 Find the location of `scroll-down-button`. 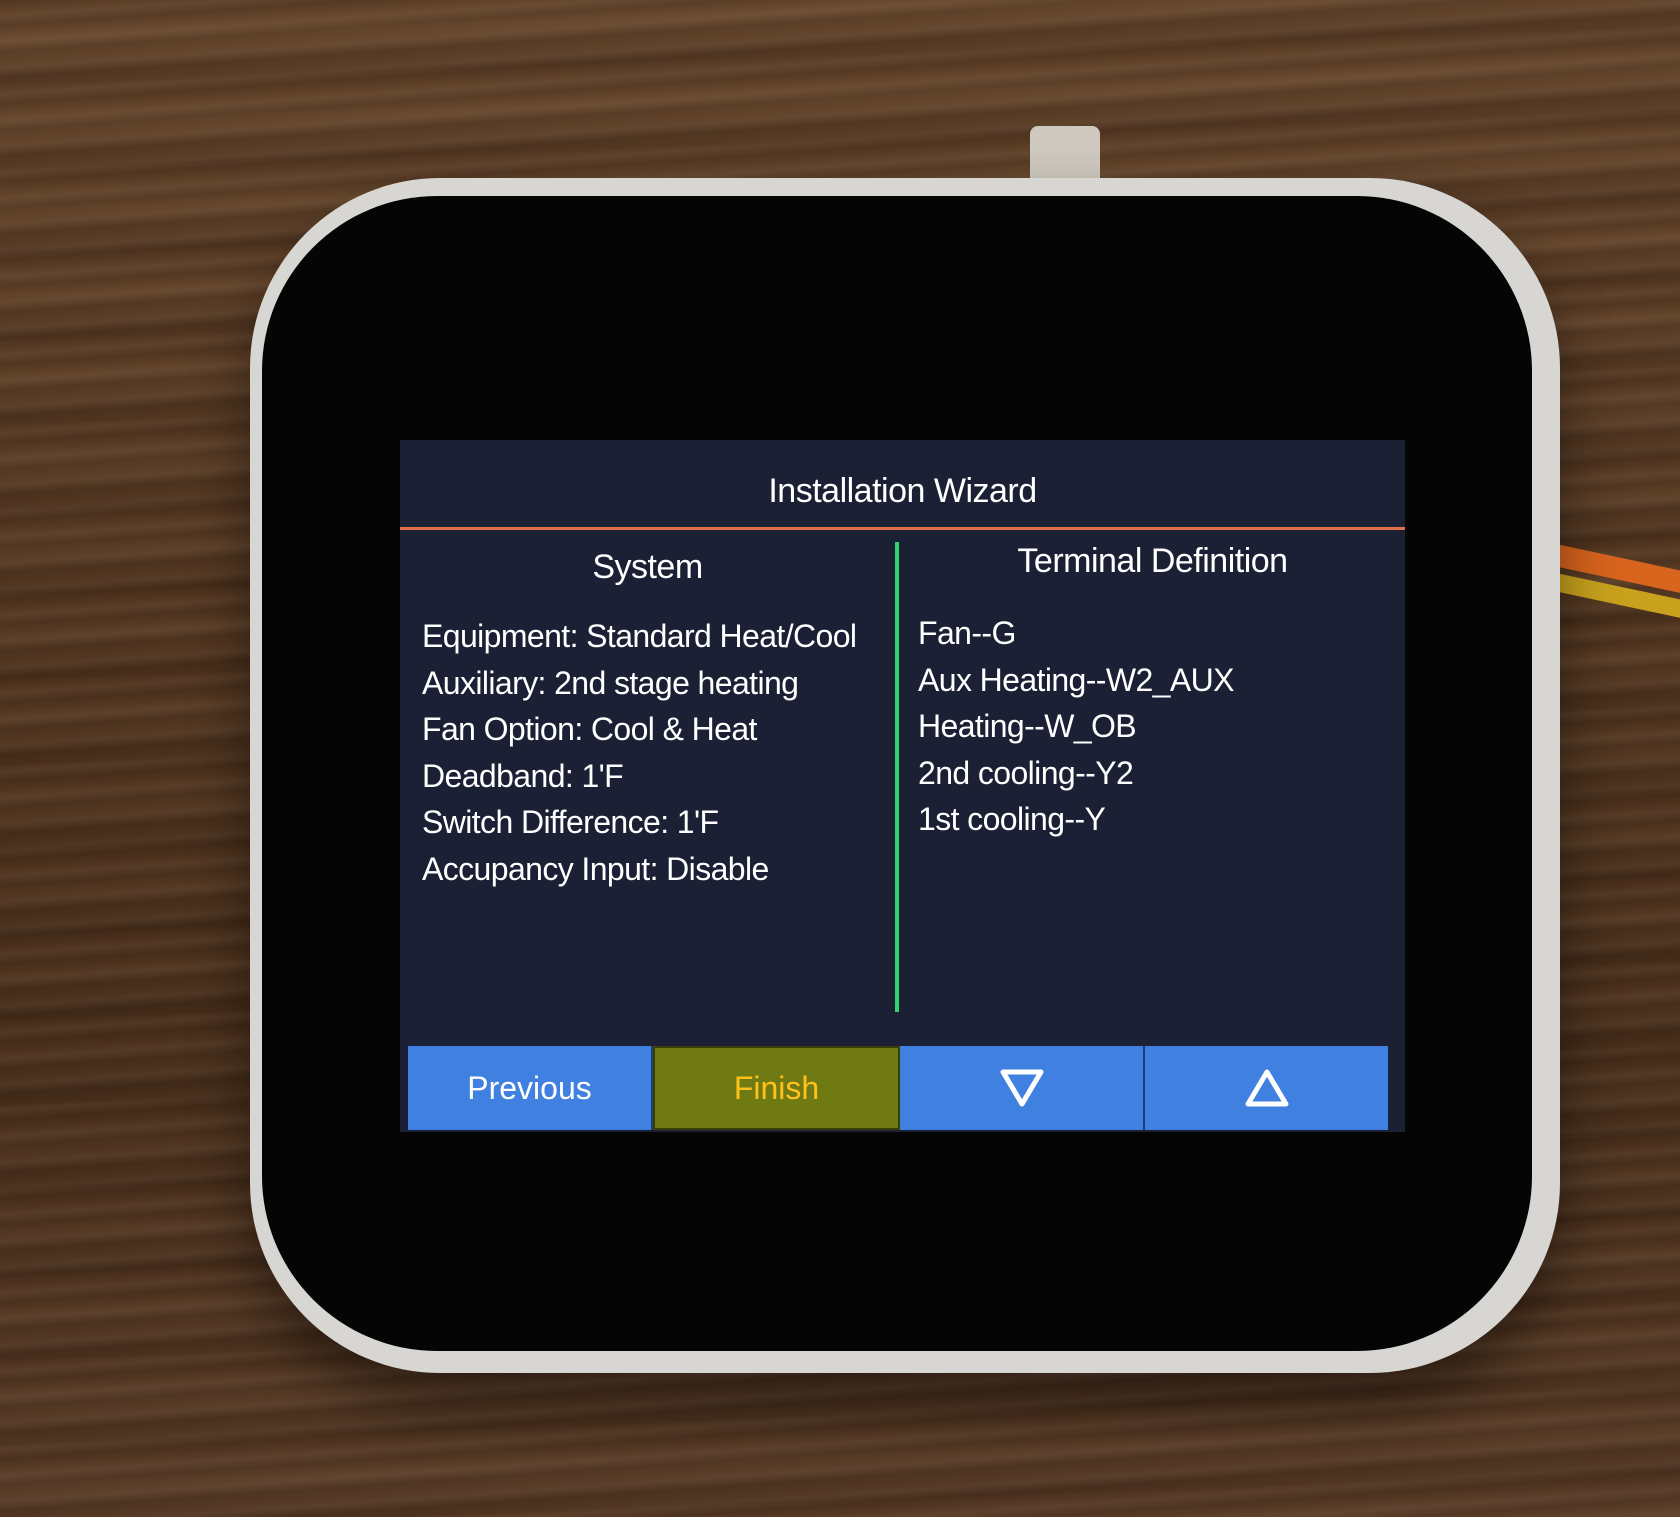

scroll-down-button is located at coordinates (1022, 1088).